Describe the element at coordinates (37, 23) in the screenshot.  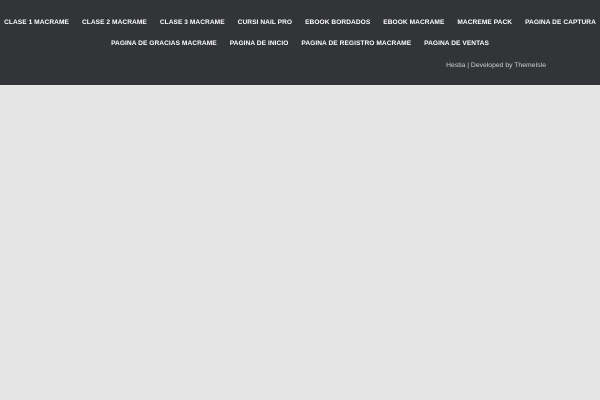
I see `menu-item-clase-1-macrame: CLASE 1 MACRAME` at that location.